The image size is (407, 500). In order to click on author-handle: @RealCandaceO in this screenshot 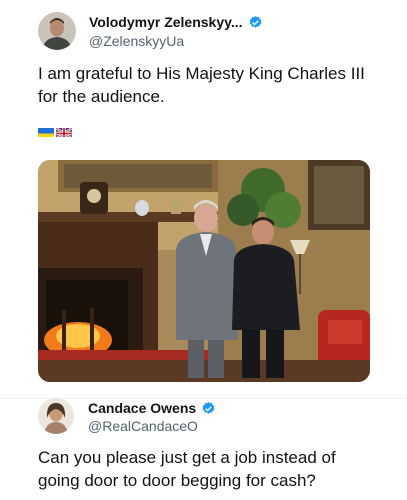, I will do `click(143, 426)`.